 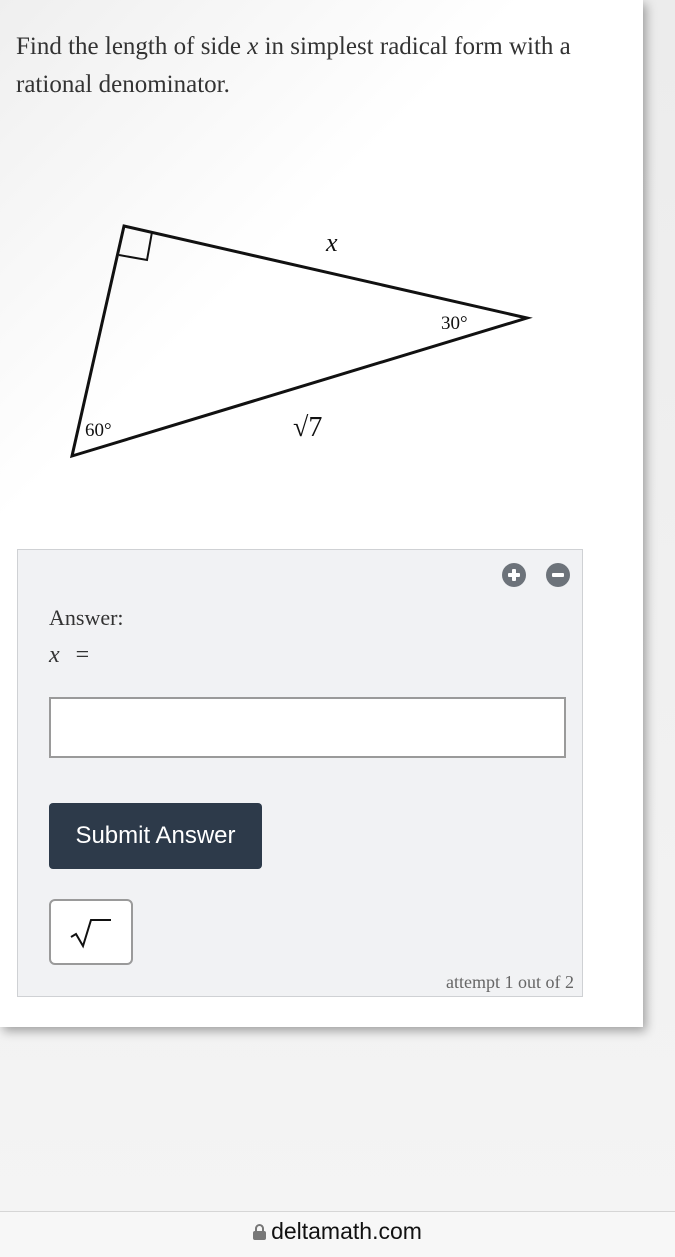 I want to click on angle-label-60: 60°, so click(x=98, y=430).